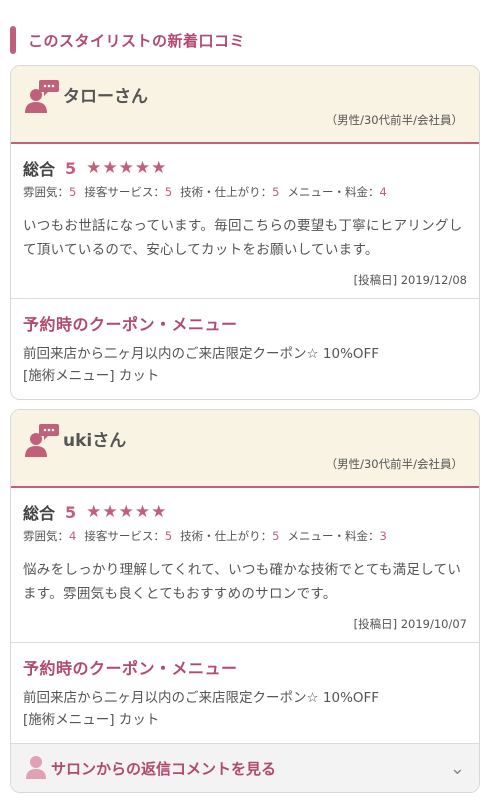  What do you see at coordinates (73, 192) in the screenshot?
I see `atmosphere-score: 5` at bounding box center [73, 192].